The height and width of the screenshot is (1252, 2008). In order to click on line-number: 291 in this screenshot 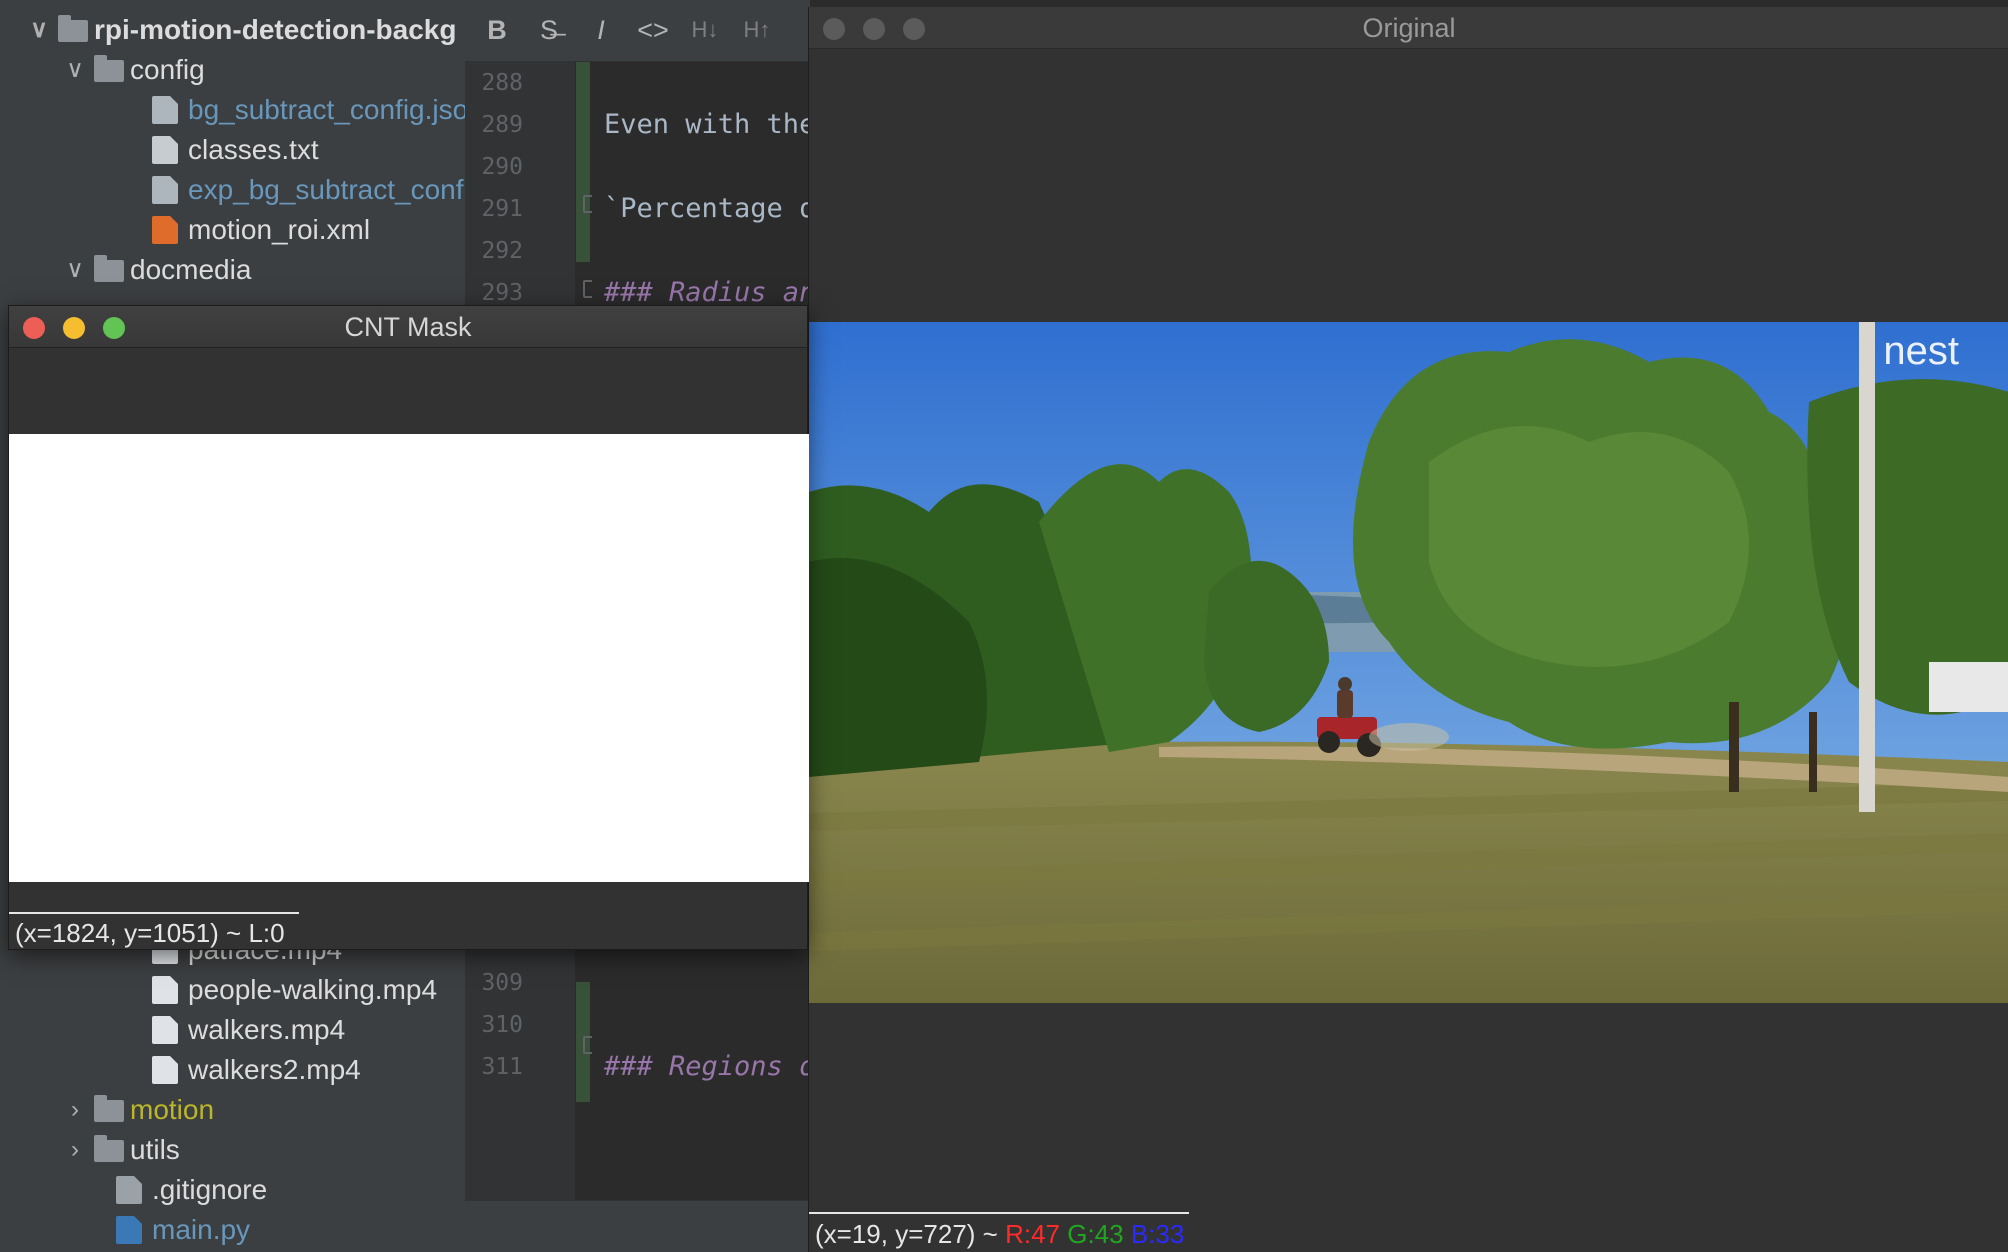, I will do `click(502, 209)`.